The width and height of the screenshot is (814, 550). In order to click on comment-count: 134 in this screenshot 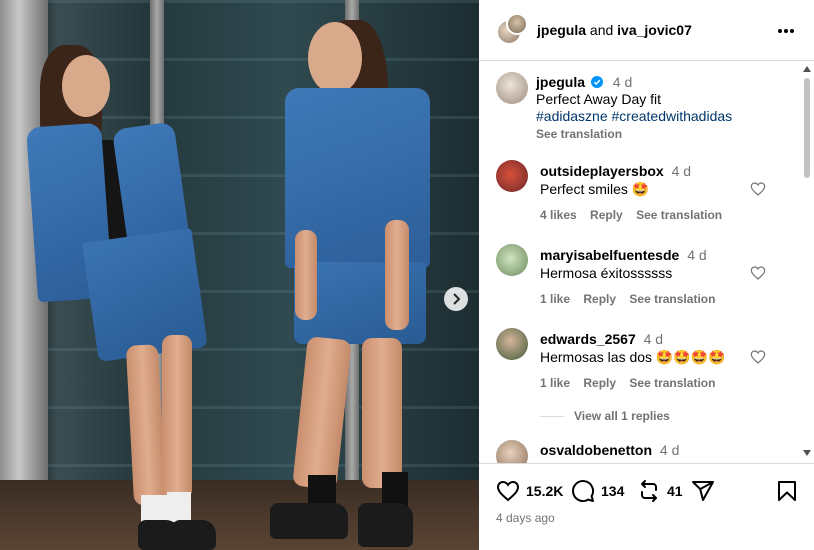, I will do `click(612, 491)`.